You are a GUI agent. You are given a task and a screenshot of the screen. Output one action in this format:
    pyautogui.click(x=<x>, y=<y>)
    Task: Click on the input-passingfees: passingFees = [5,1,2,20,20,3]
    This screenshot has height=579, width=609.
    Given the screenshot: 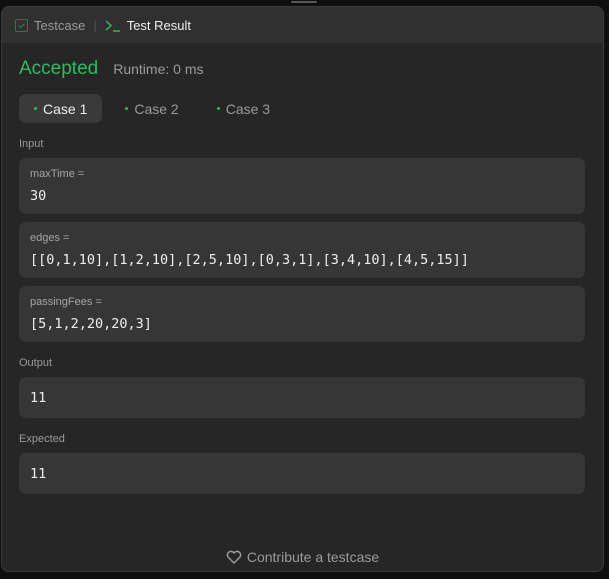 What is the action you would take?
    pyautogui.click(x=302, y=314)
    